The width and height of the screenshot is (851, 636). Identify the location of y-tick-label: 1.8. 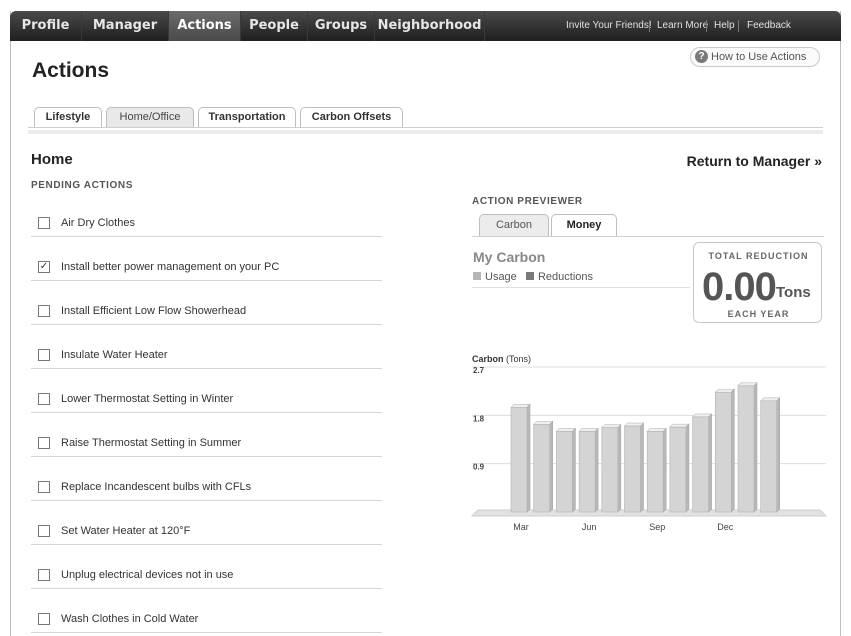
(479, 418).